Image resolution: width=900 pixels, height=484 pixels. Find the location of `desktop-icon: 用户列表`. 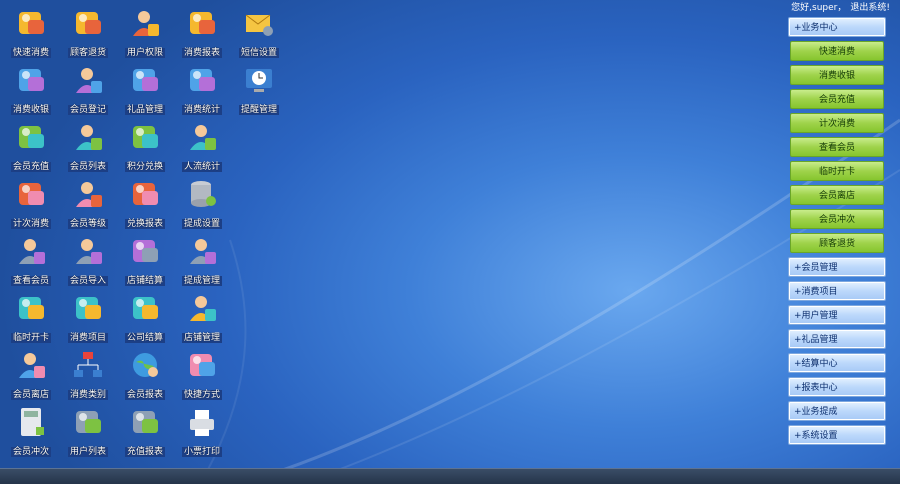

desktop-icon: 用户列表 is located at coordinates (88, 431).